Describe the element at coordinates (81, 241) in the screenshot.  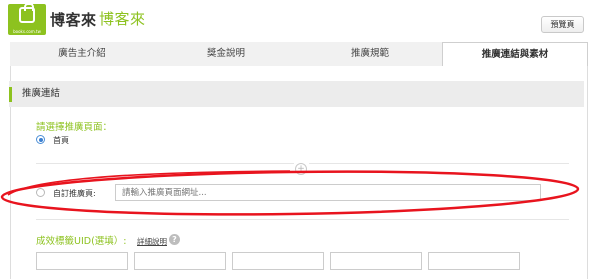
I see `uid-label: 成效標籤UID(選填）:` at that location.